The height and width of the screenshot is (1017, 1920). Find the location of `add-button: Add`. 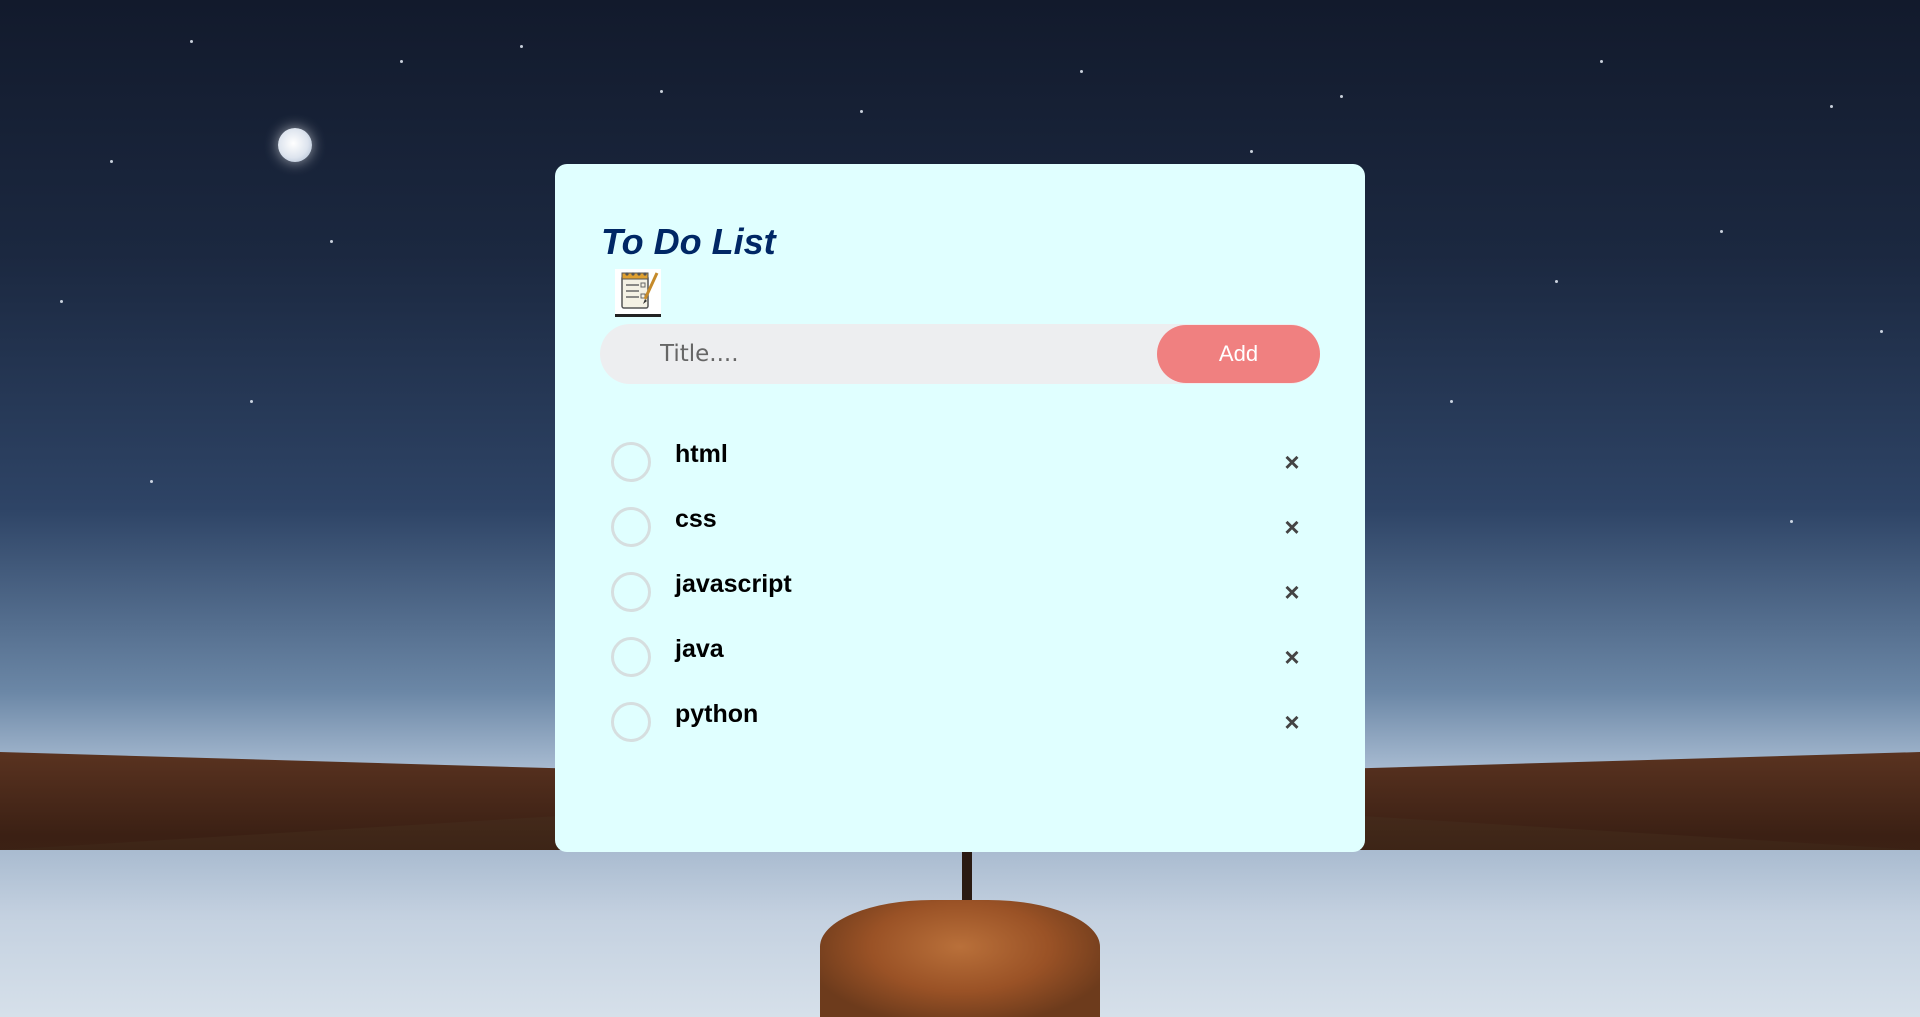

add-button: Add is located at coordinates (1238, 354).